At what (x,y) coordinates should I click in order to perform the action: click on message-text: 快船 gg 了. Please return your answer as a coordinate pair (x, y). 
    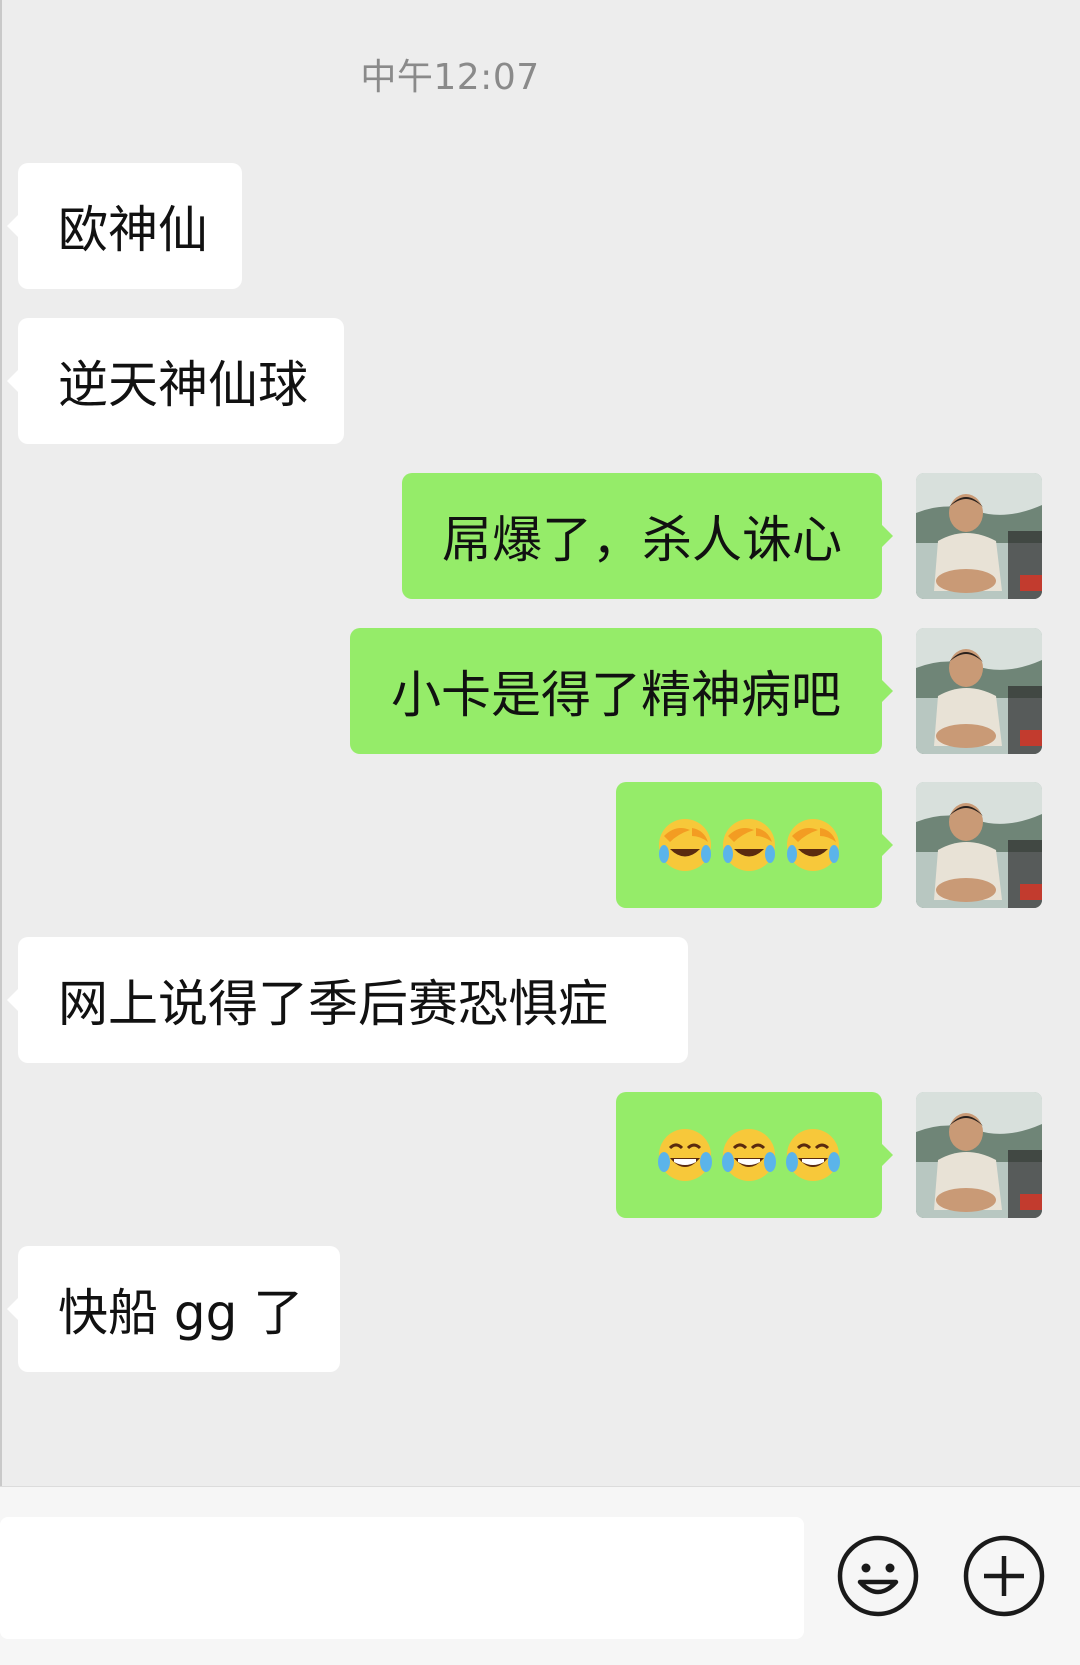
    Looking at the image, I should click on (181, 1313).